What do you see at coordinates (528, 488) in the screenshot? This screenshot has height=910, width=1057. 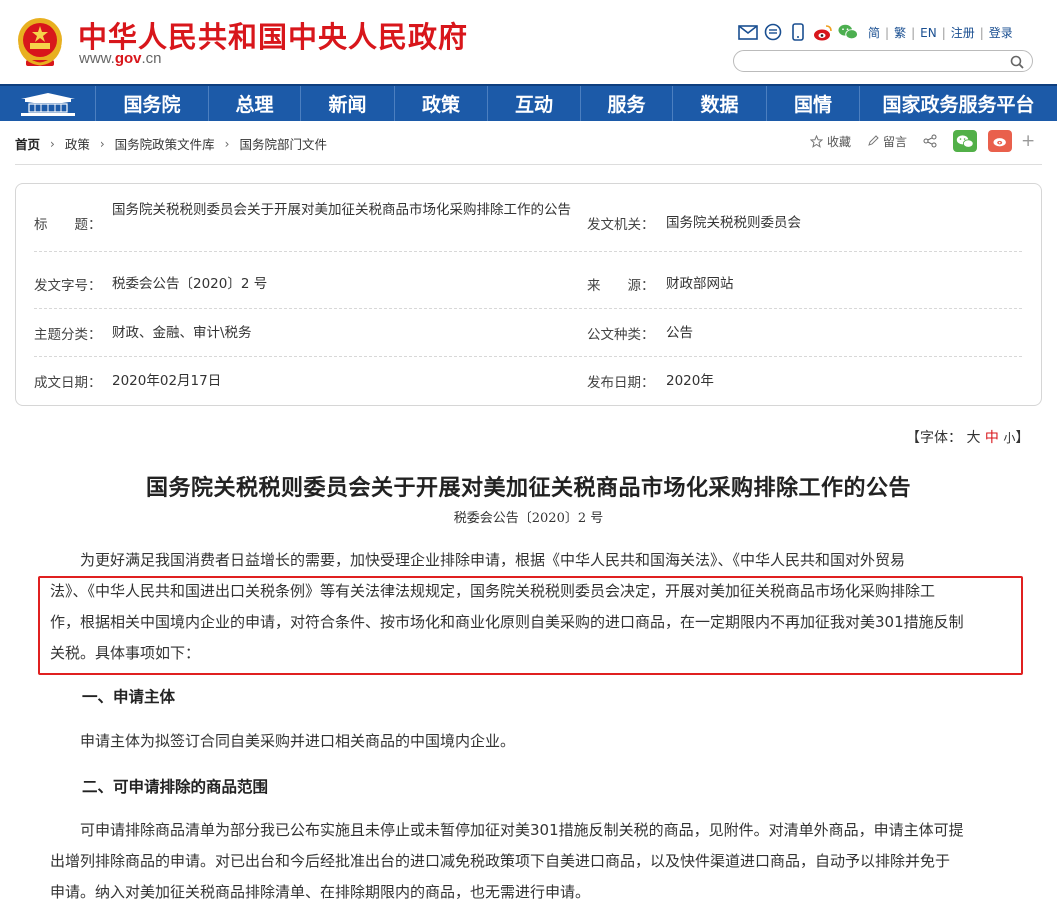 I see `article-title: 国务院关税税则委员会关于开展对美加征关税商品市场化采购排除工作的公告` at bounding box center [528, 488].